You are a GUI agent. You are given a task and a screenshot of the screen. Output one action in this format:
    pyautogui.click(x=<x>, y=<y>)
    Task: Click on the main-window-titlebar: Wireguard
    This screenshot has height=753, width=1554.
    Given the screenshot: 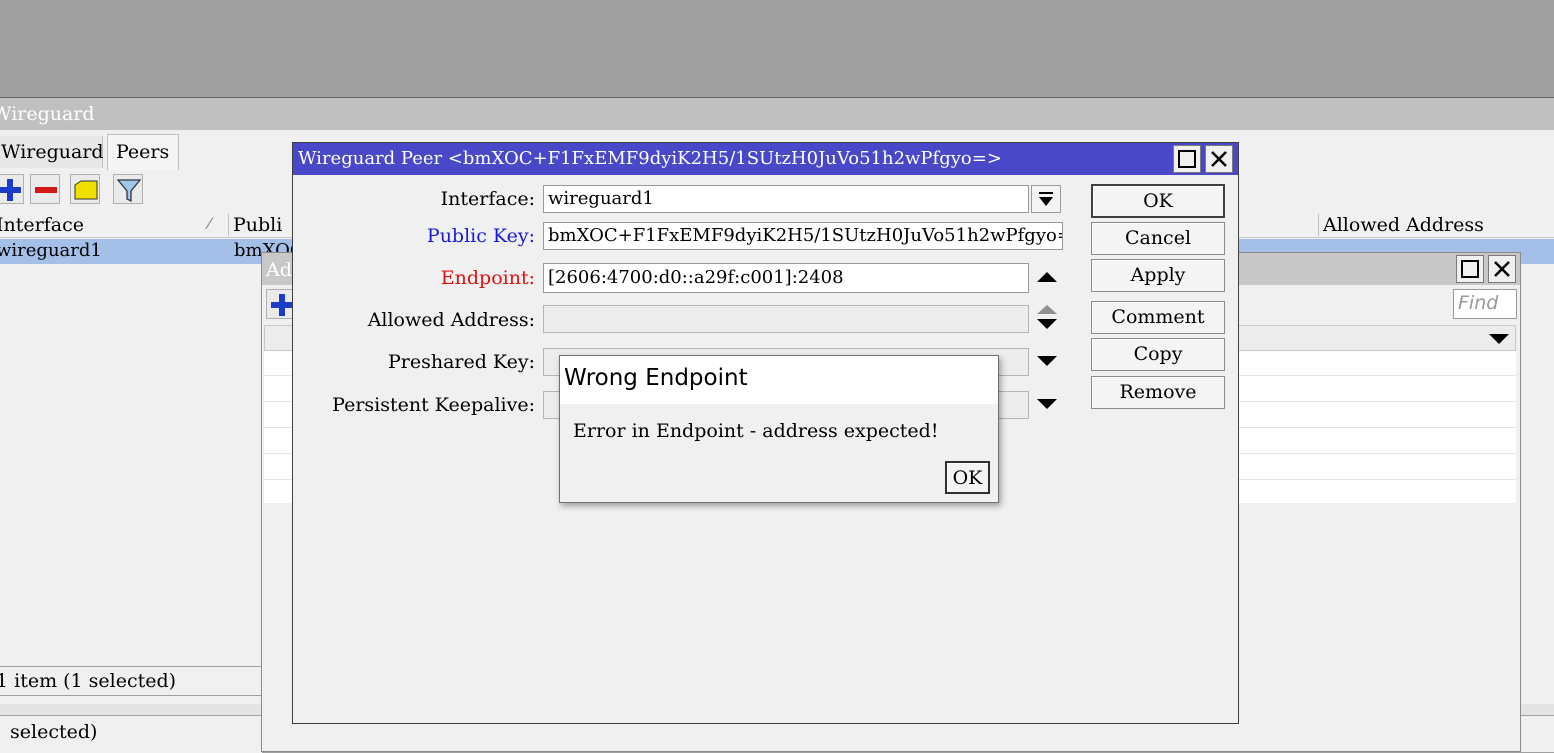 What is the action you would take?
    pyautogui.click(x=777, y=114)
    